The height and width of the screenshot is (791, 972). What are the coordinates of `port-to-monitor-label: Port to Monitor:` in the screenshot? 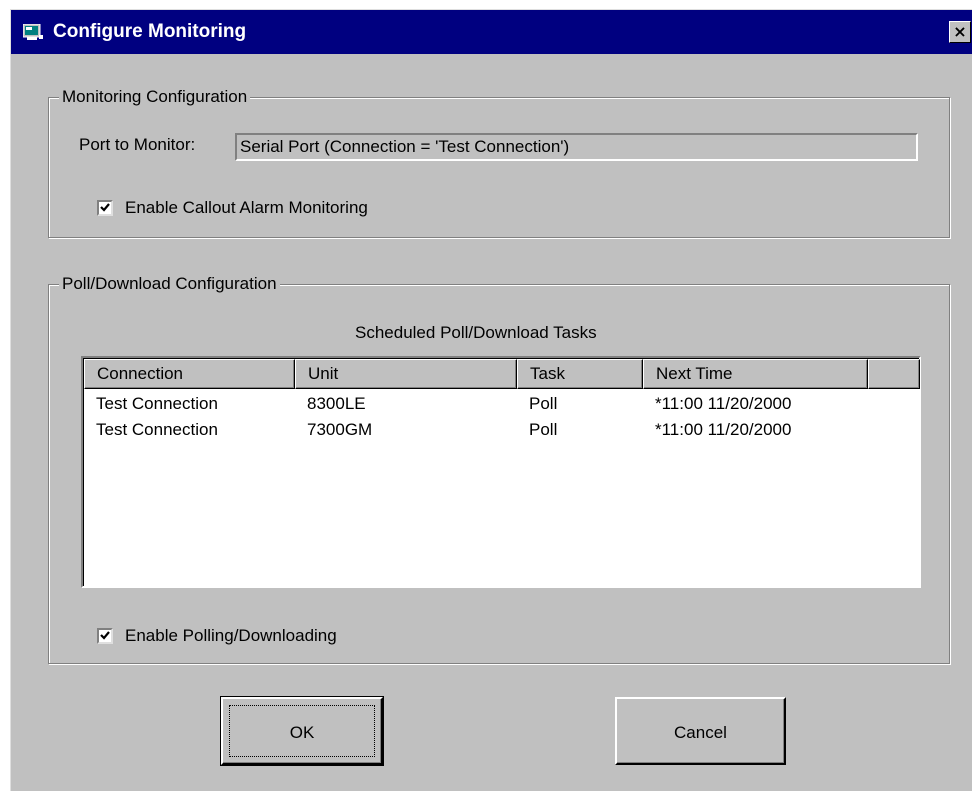 It's located at (137, 144).